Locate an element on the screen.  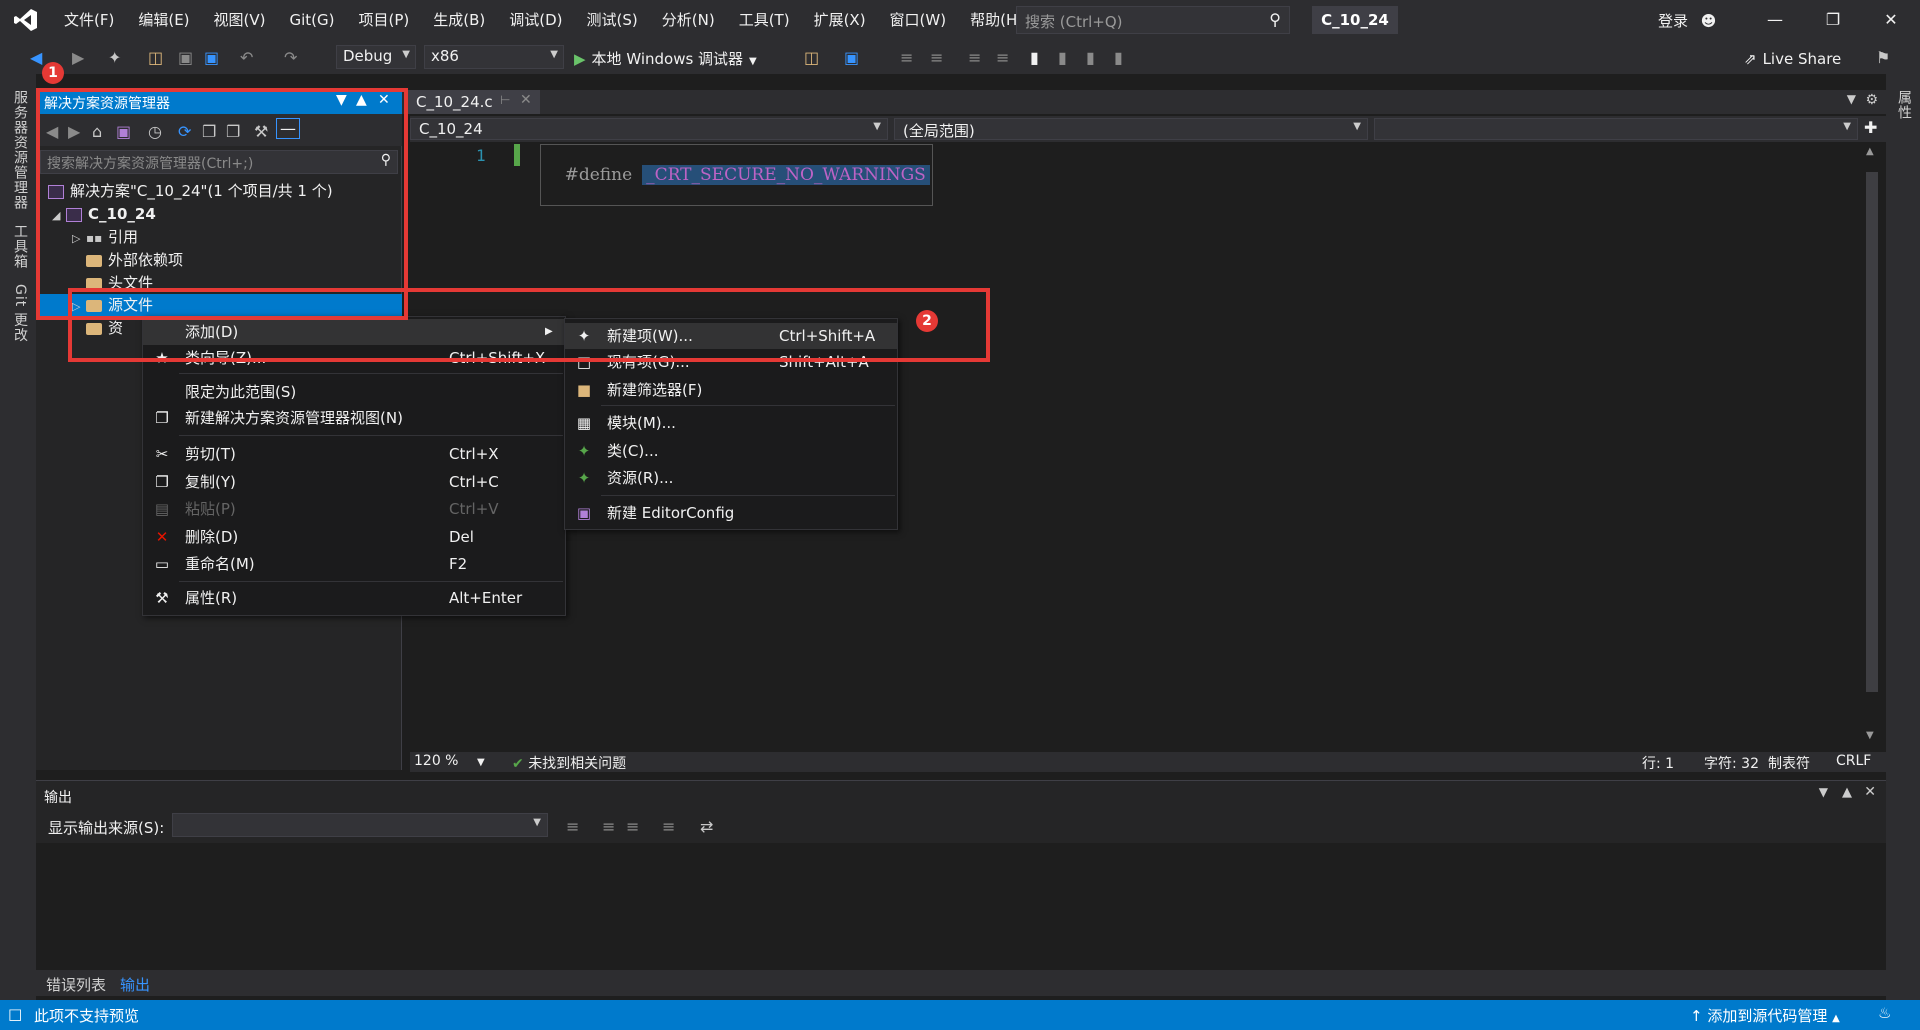
next-message-icon: ≡ is located at coordinates (632, 826).